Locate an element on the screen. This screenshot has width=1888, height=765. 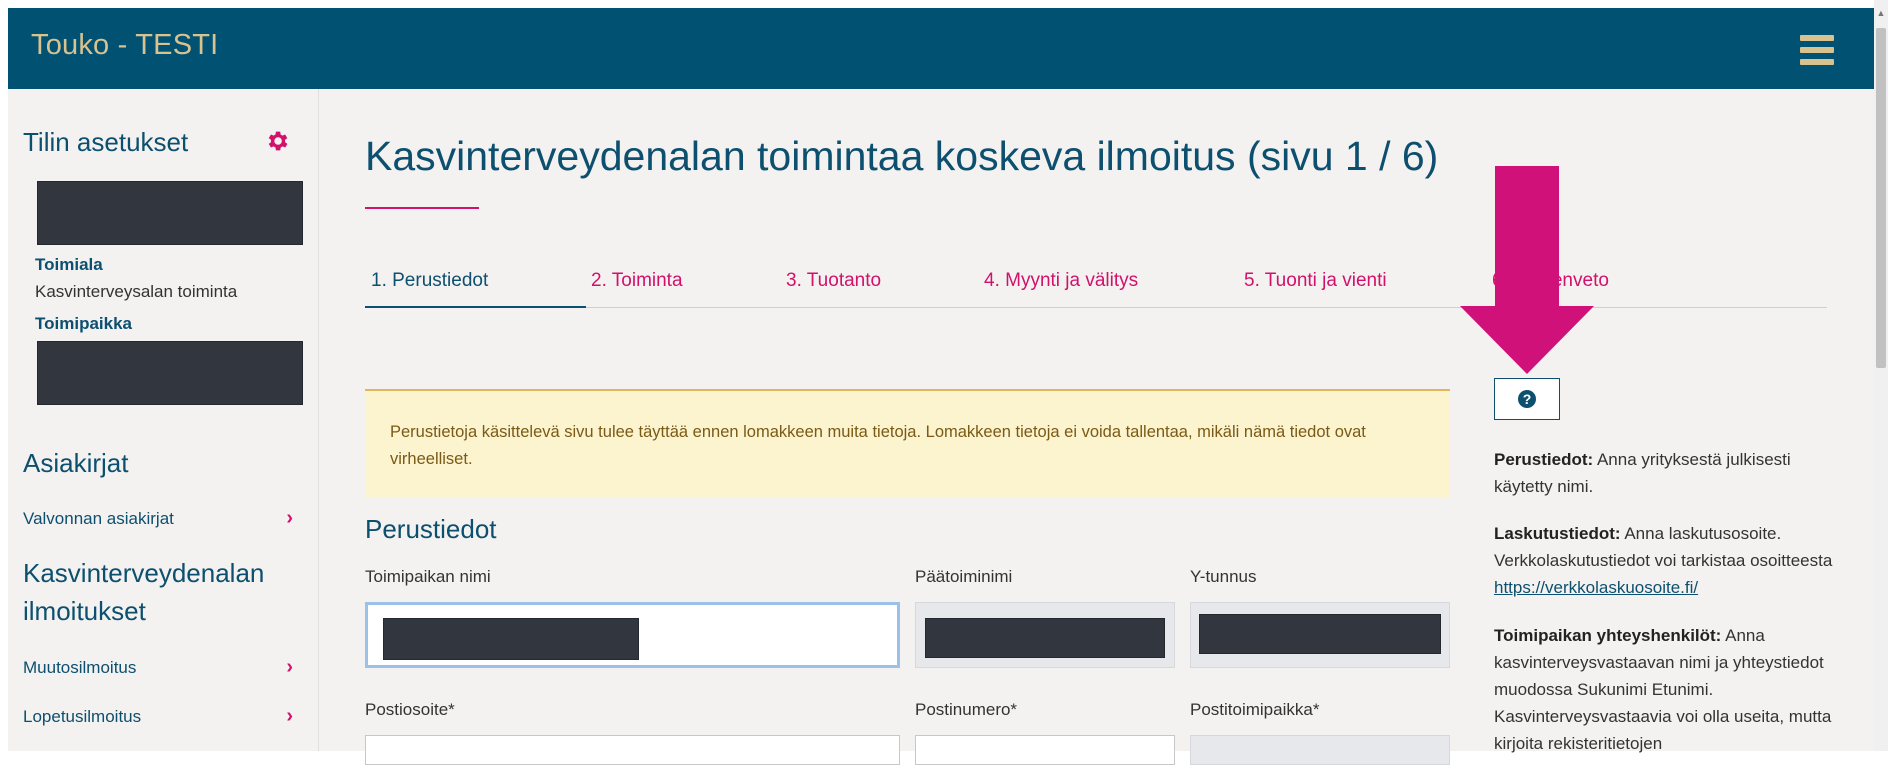
top-header: Touko - TESTI is located at coordinates (941, 48).